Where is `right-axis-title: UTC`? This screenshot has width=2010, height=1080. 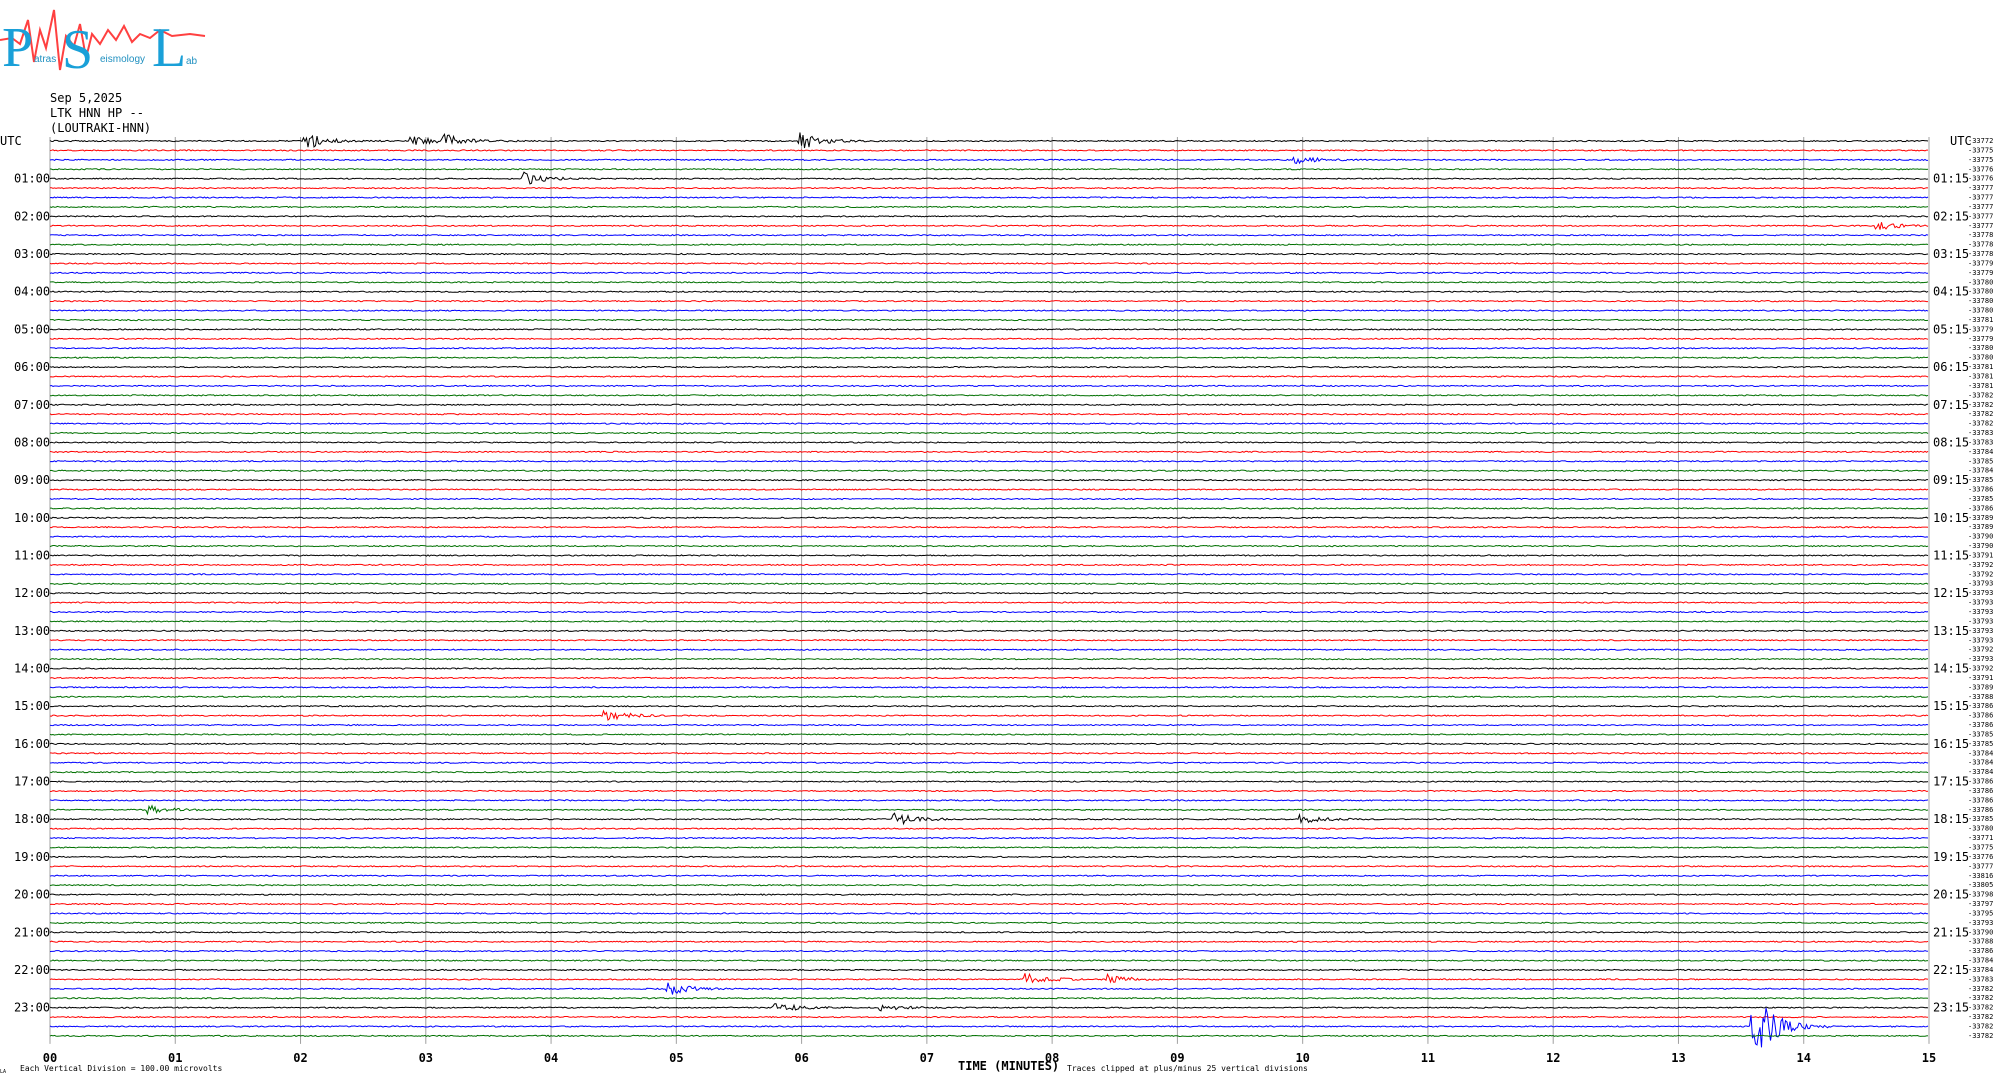
right-axis-title: UTC is located at coordinates (1961, 141).